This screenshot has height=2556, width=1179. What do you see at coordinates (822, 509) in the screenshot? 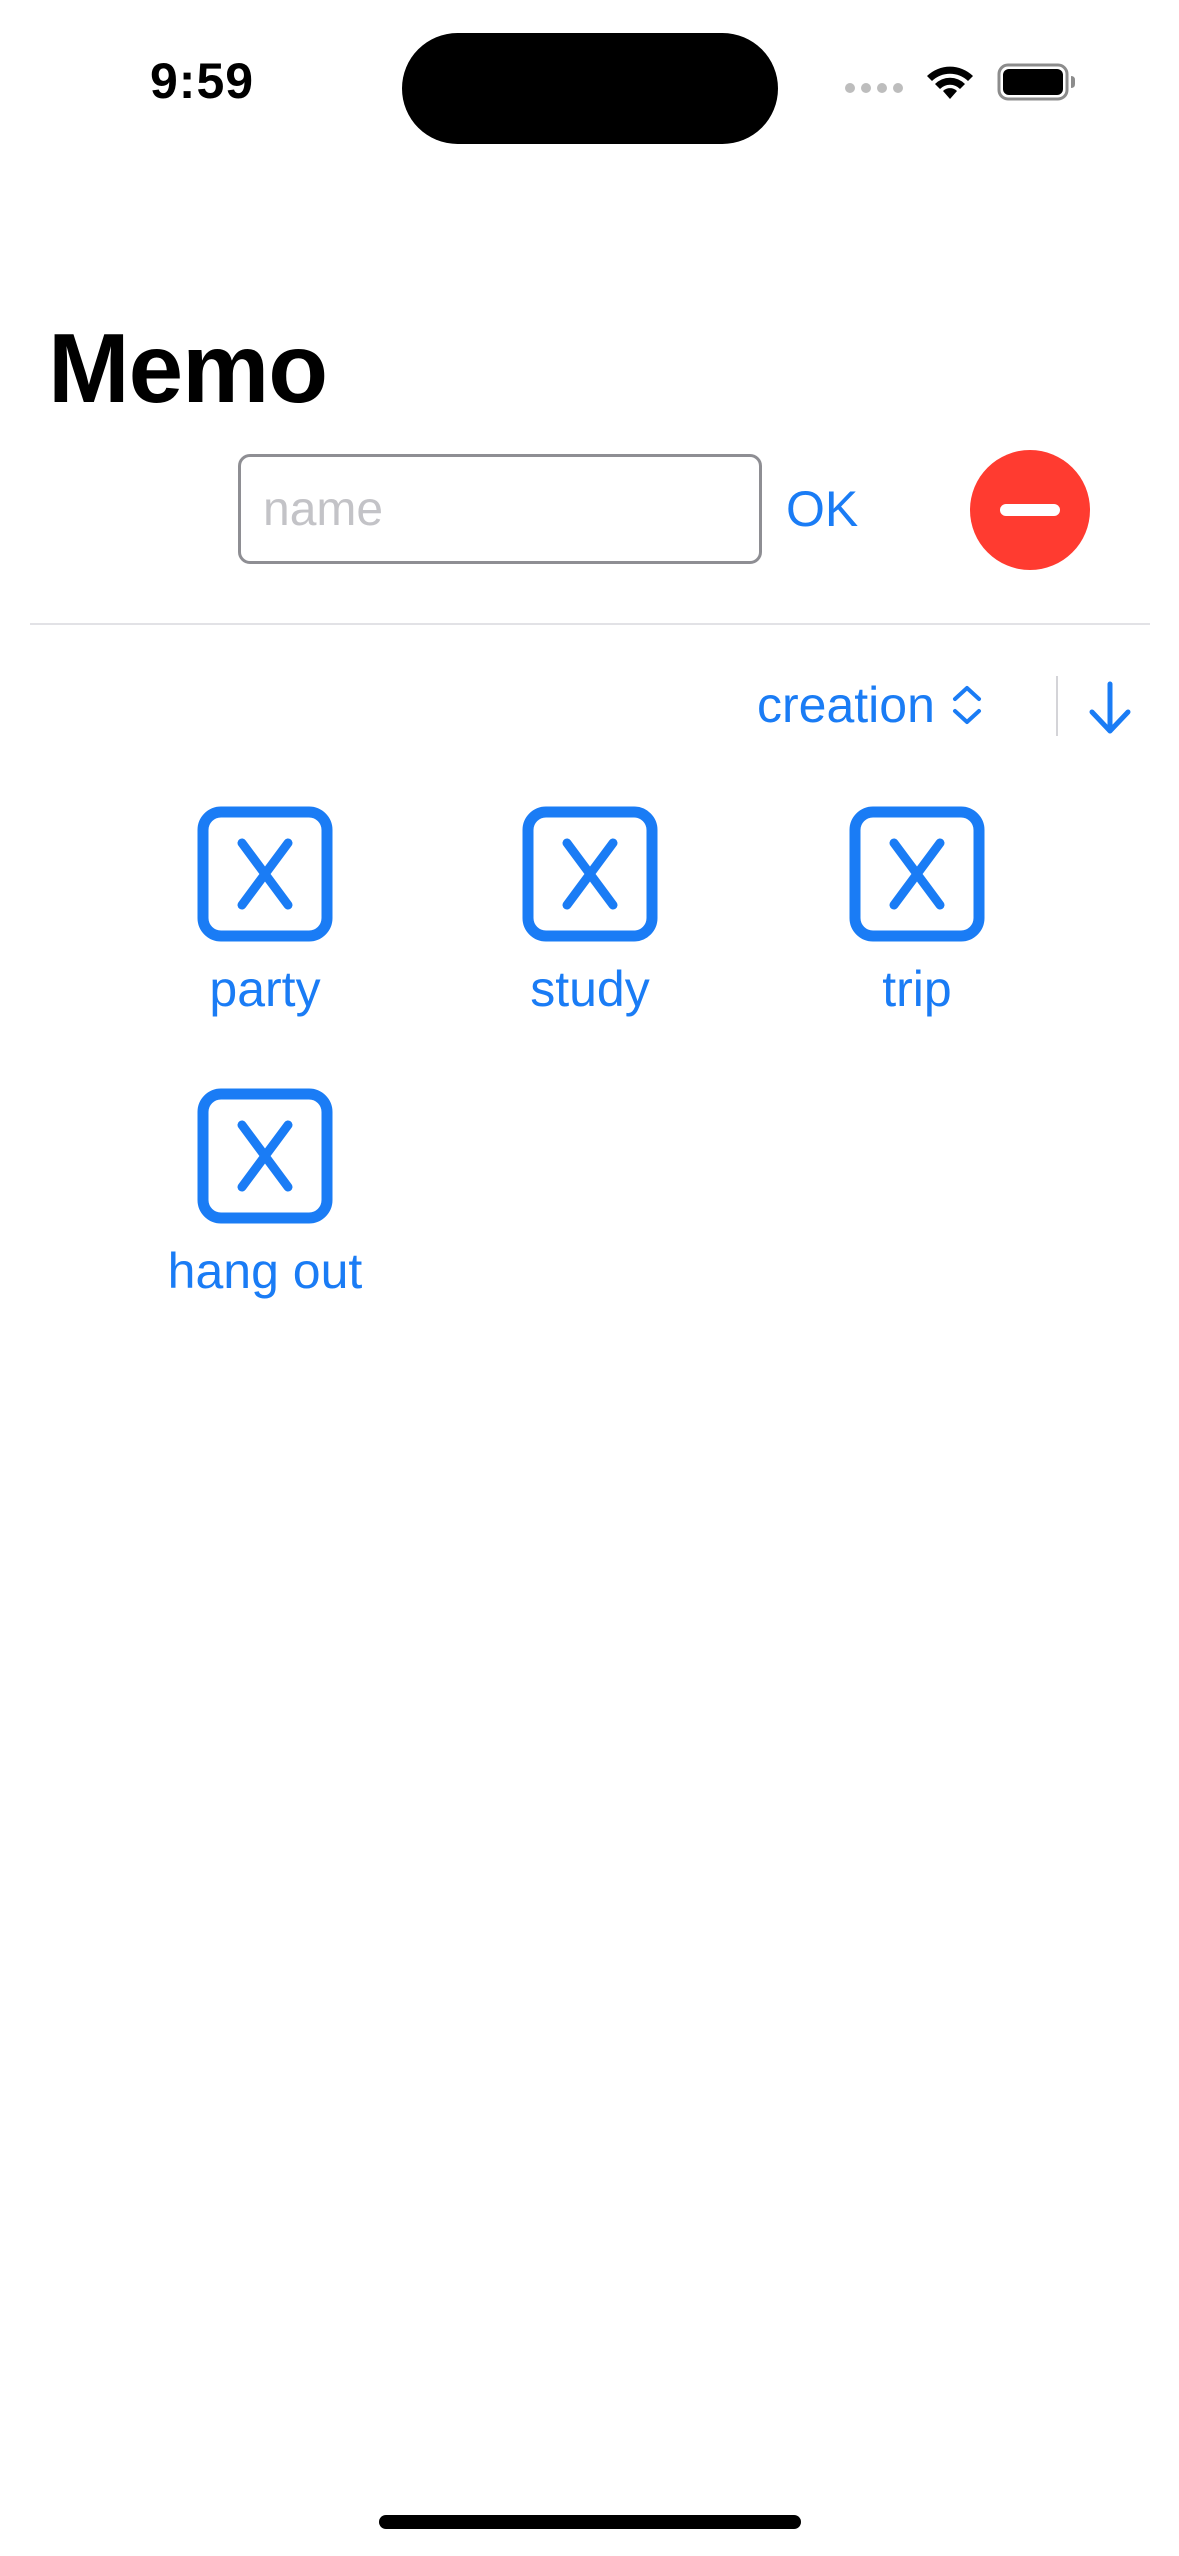
I see `ok-button: OK` at bounding box center [822, 509].